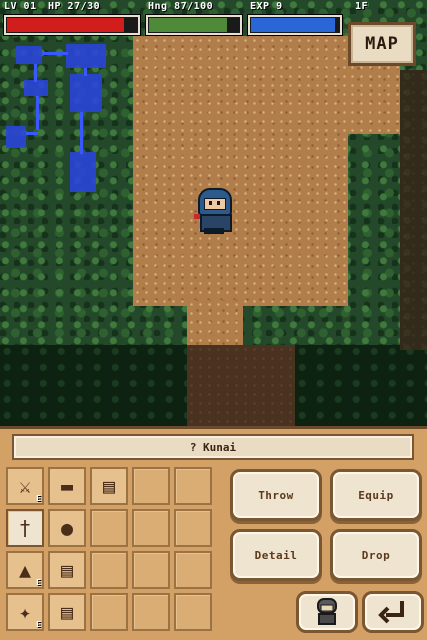 This screenshot has height=640, width=427. I want to click on hunger-bar, so click(194, 25).